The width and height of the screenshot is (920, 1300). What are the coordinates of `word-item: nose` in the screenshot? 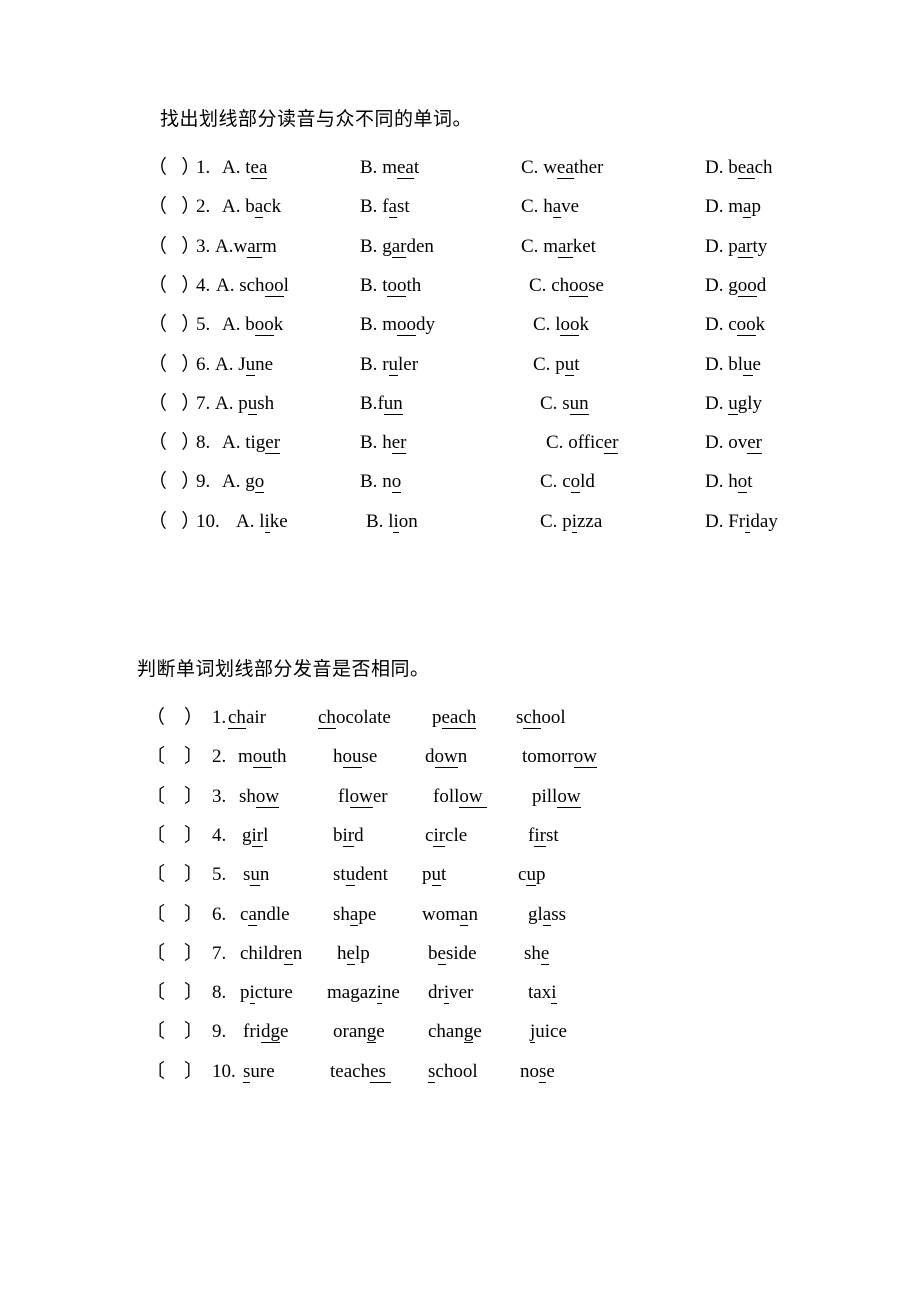 It's located at (537, 1071).